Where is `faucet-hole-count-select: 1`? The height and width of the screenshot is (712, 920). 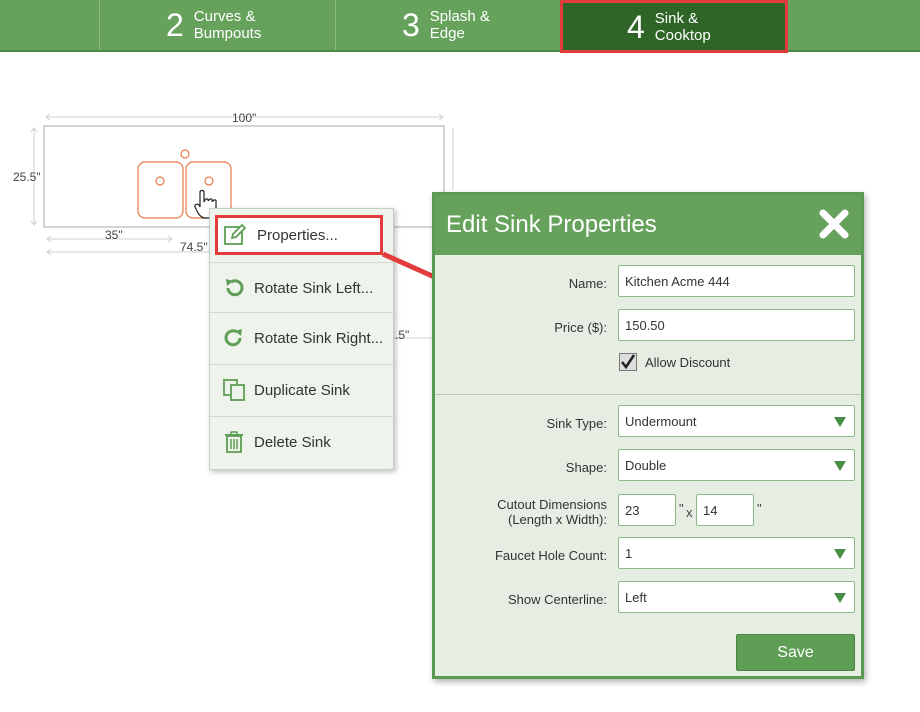
faucet-hole-count-select: 1 is located at coordinates (736, 553).